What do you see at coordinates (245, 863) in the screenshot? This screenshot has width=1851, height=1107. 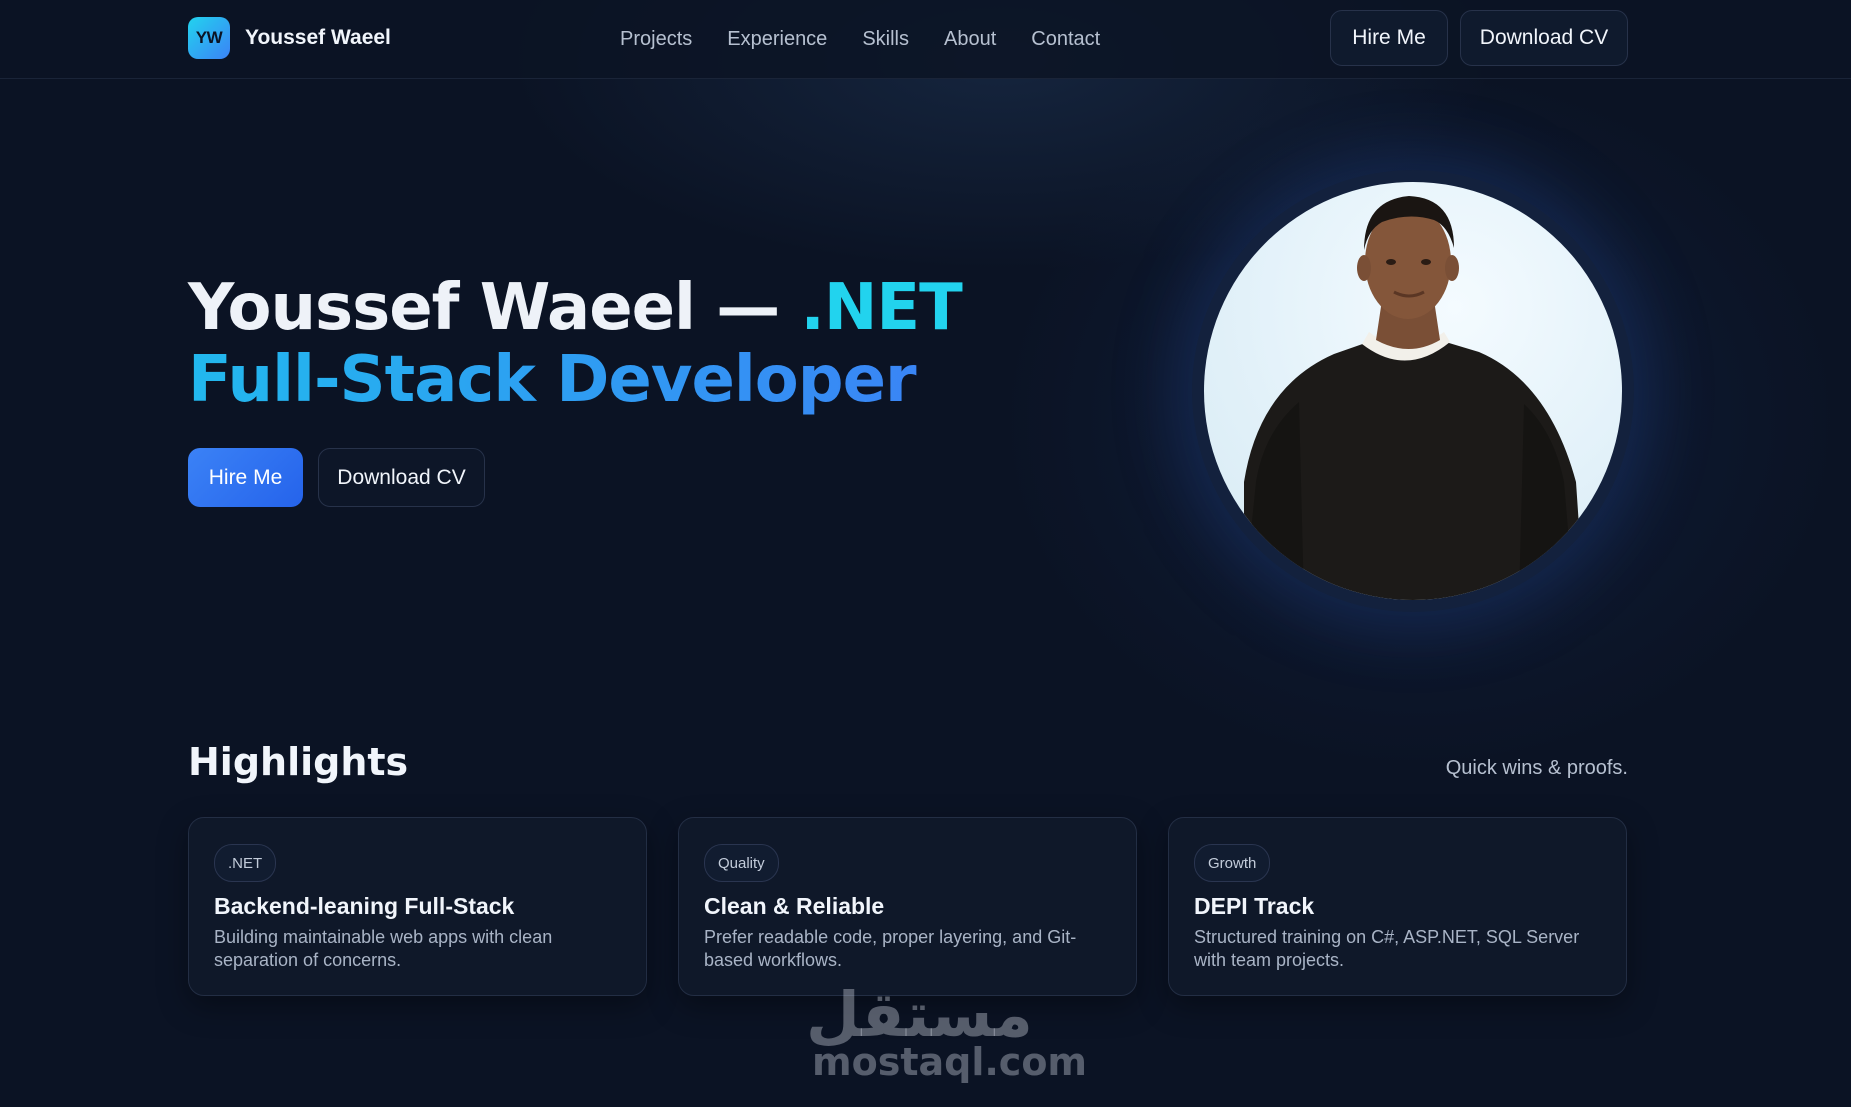 I see `card-tag: .NET` at bounding box center [245, 863].